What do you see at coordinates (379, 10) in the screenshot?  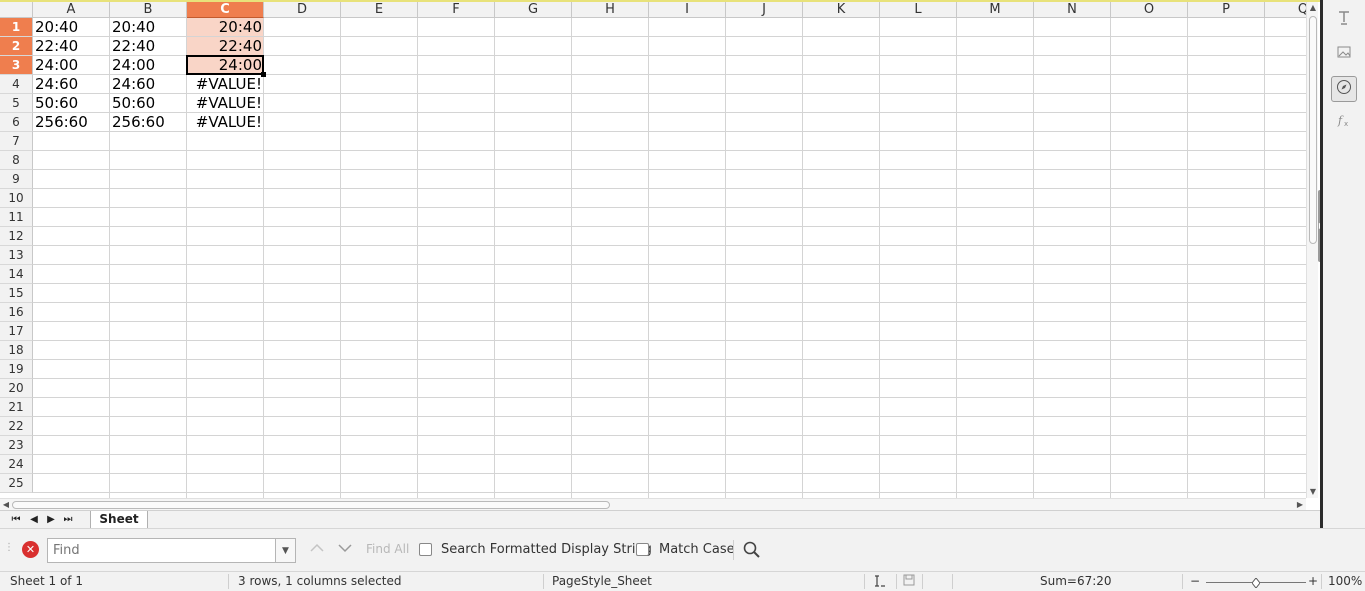 I see `column-header-e: E` at bounding box center [379, 10].